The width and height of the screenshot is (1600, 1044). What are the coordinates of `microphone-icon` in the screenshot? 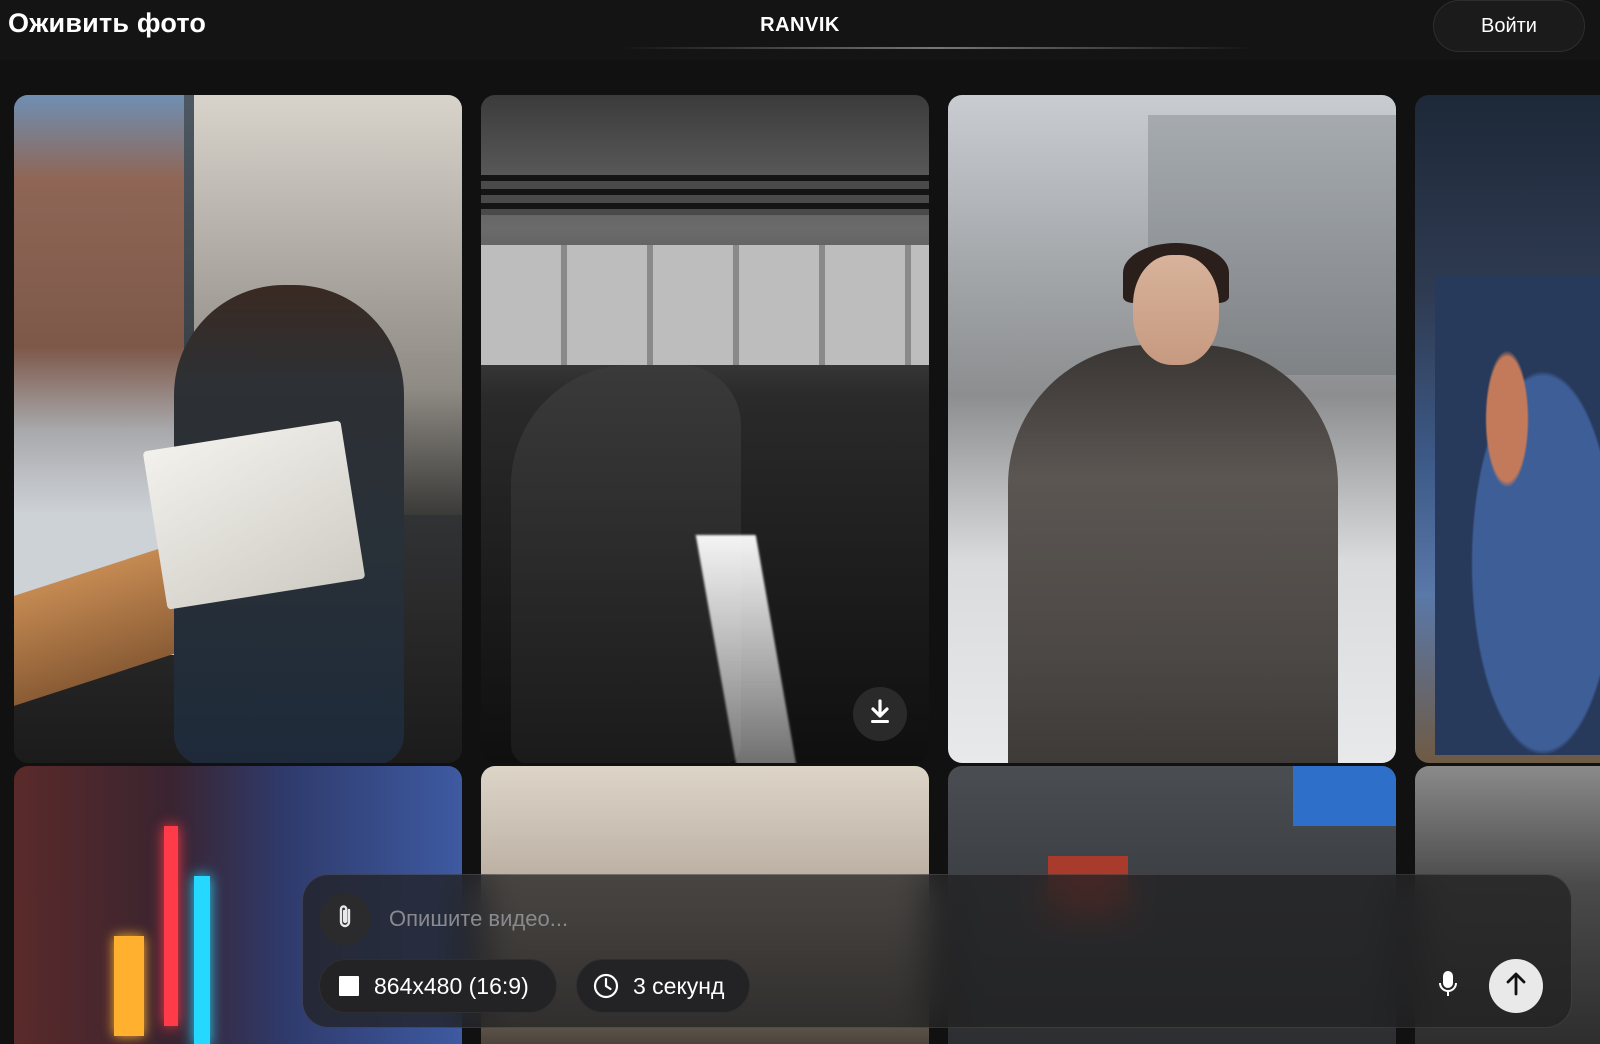 It's located at (1448, 986).